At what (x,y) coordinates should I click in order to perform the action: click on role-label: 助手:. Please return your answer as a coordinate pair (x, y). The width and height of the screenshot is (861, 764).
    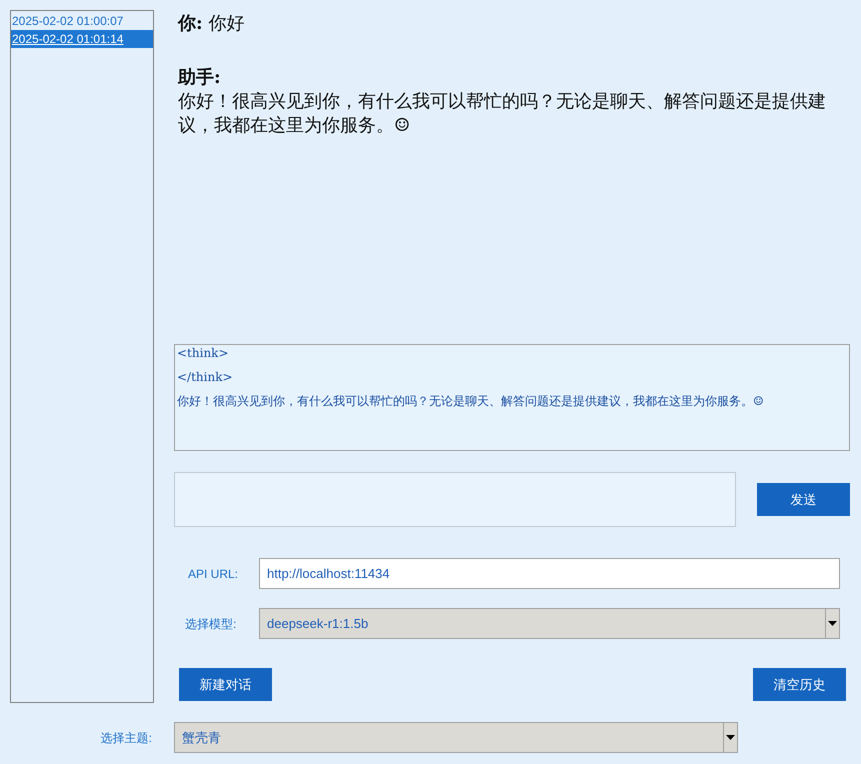
    Looking at the image, I should click on (199, 78).